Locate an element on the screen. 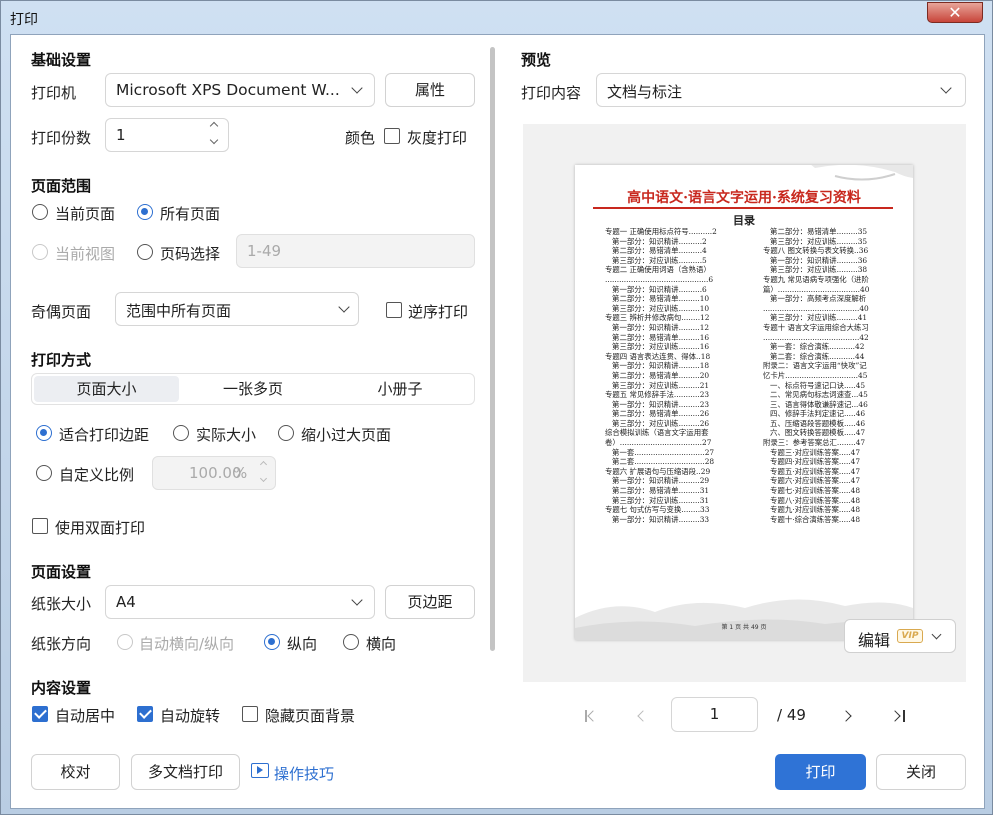  page-range-placeholder: 1-49 is located at coordinates (264, 251).